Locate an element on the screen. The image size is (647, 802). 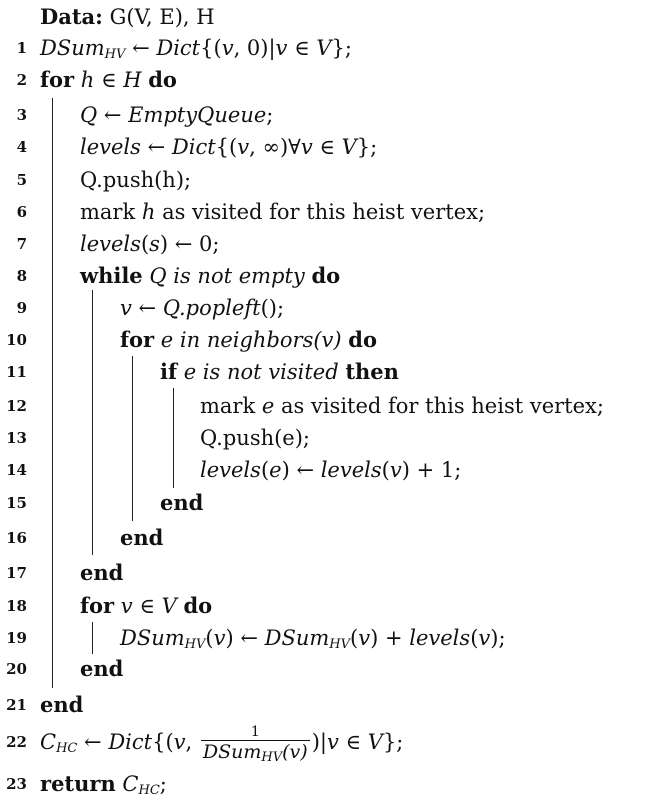
line-number: 17 is located at coordinates (16, 573).